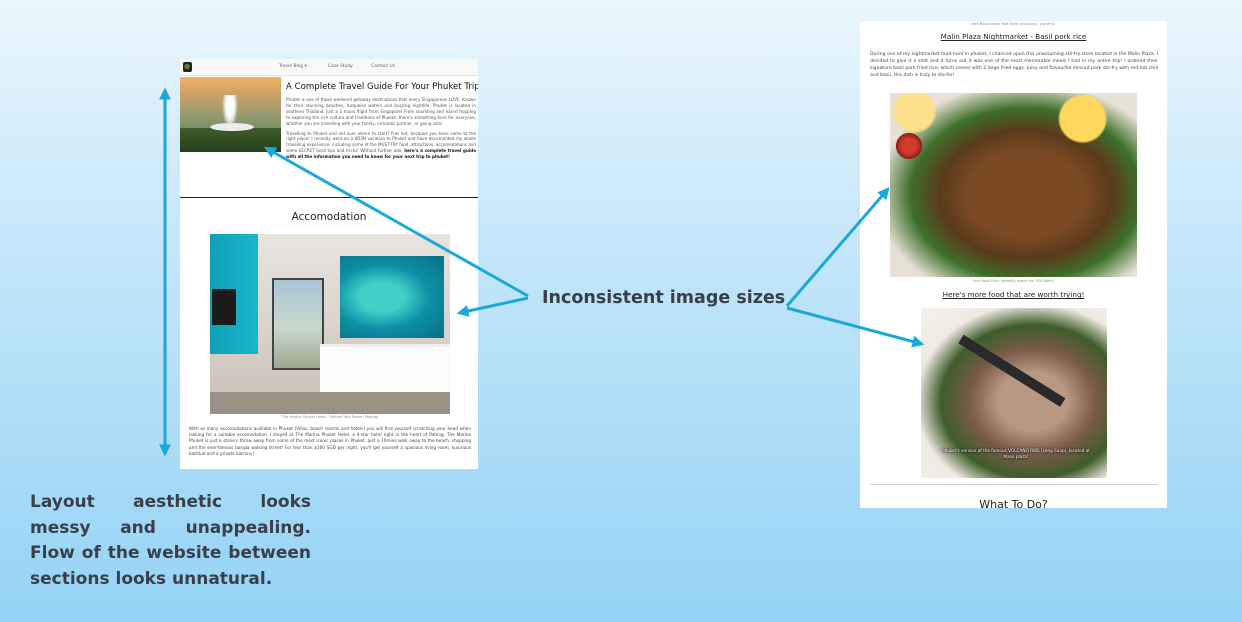 The width and height of the screenshot is (1242, 622). I want to click on basil-pork-rice-image, so click(1013, 185).